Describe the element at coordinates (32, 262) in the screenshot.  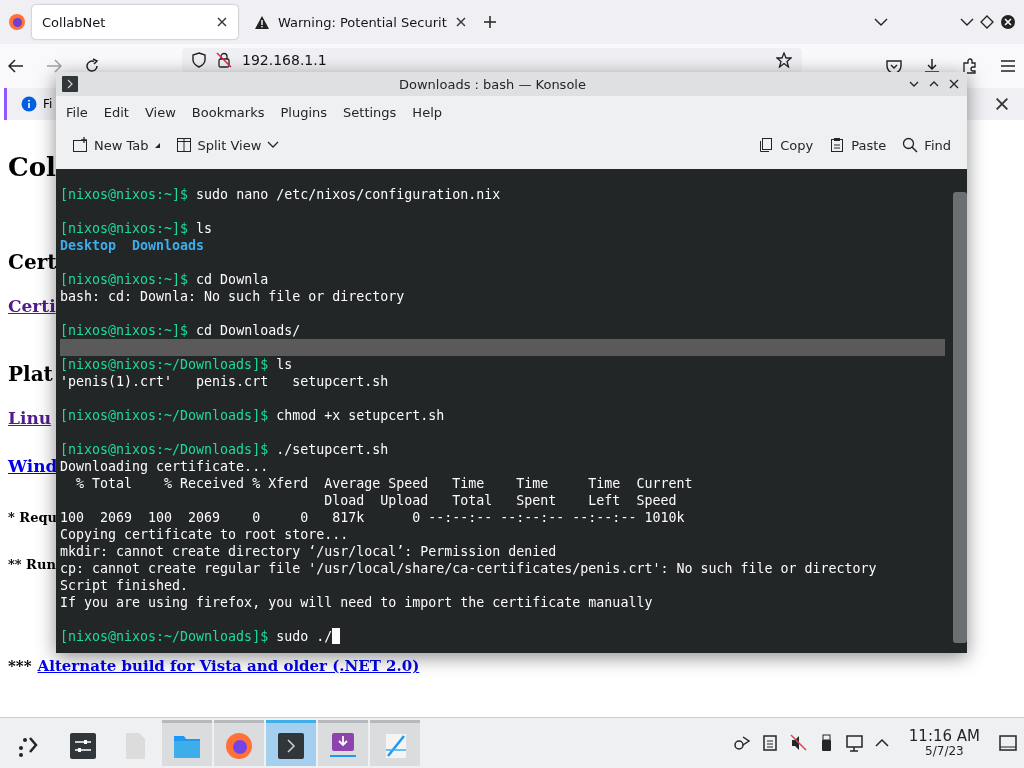
I see `section-heading: Cert` at that location.